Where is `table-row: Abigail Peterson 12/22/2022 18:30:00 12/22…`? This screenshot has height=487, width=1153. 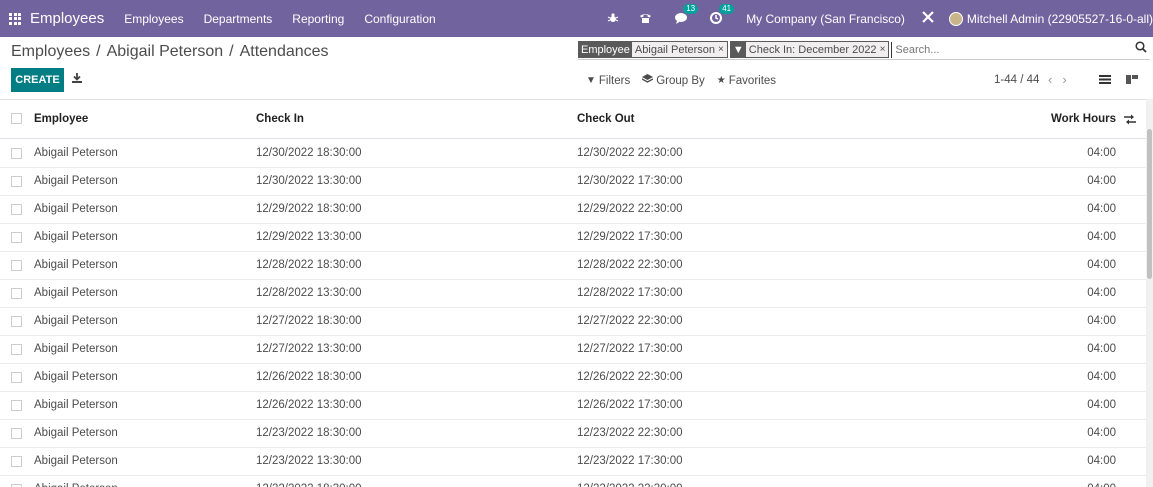
table-row: Abigail Peterson 12/22/2022 18:30:00 12/22… is located at coordinates (573, 481).